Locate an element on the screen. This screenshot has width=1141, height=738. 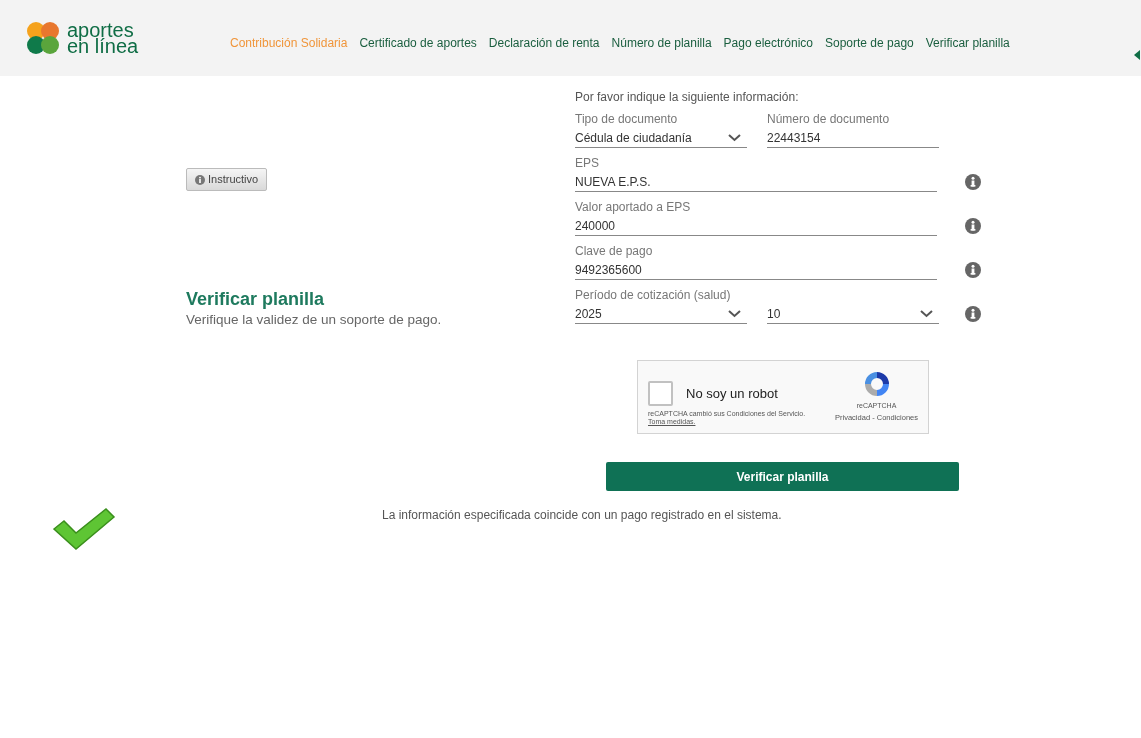
input-field: 9492365600 is located at coordinates (756, 270).